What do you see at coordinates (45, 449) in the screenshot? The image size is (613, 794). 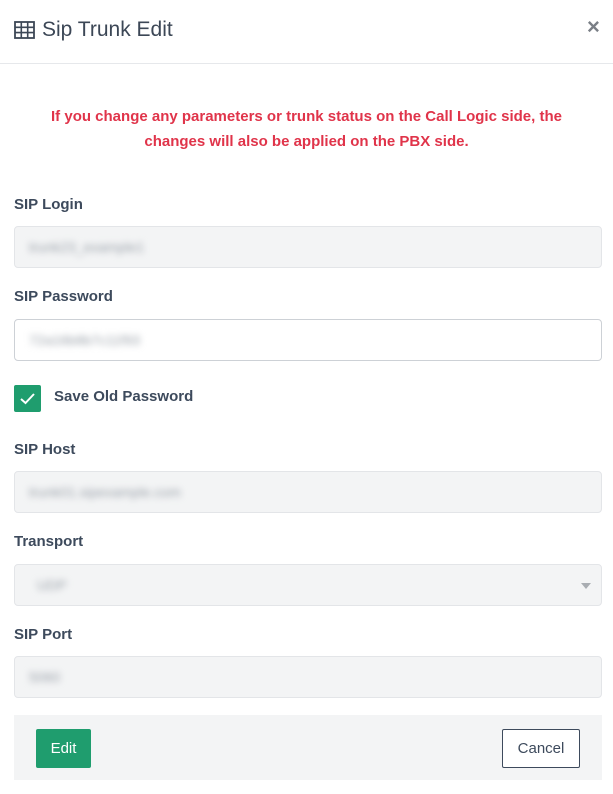 I see `sip-host-label: SIP Host` at bounding box center [45, 449].